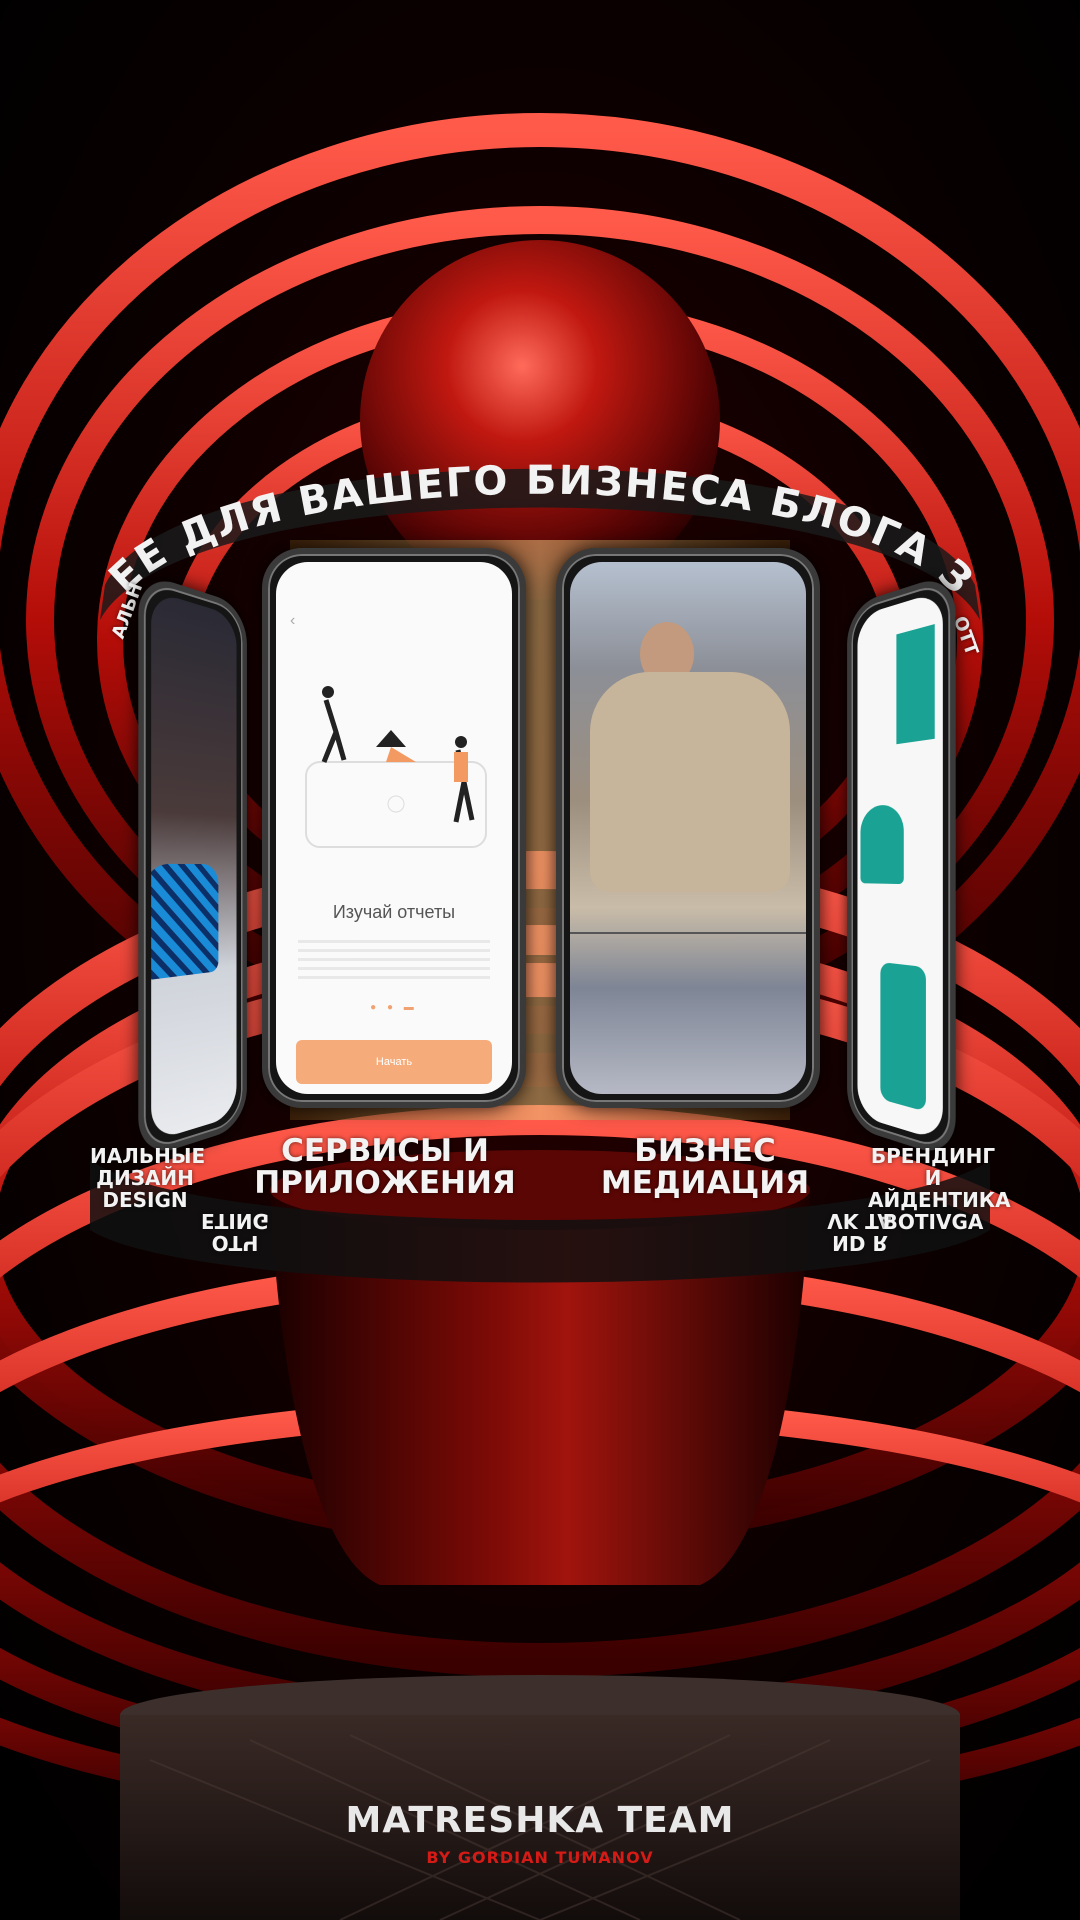  I want to click on start-button: Начать, so click(394, 1062).